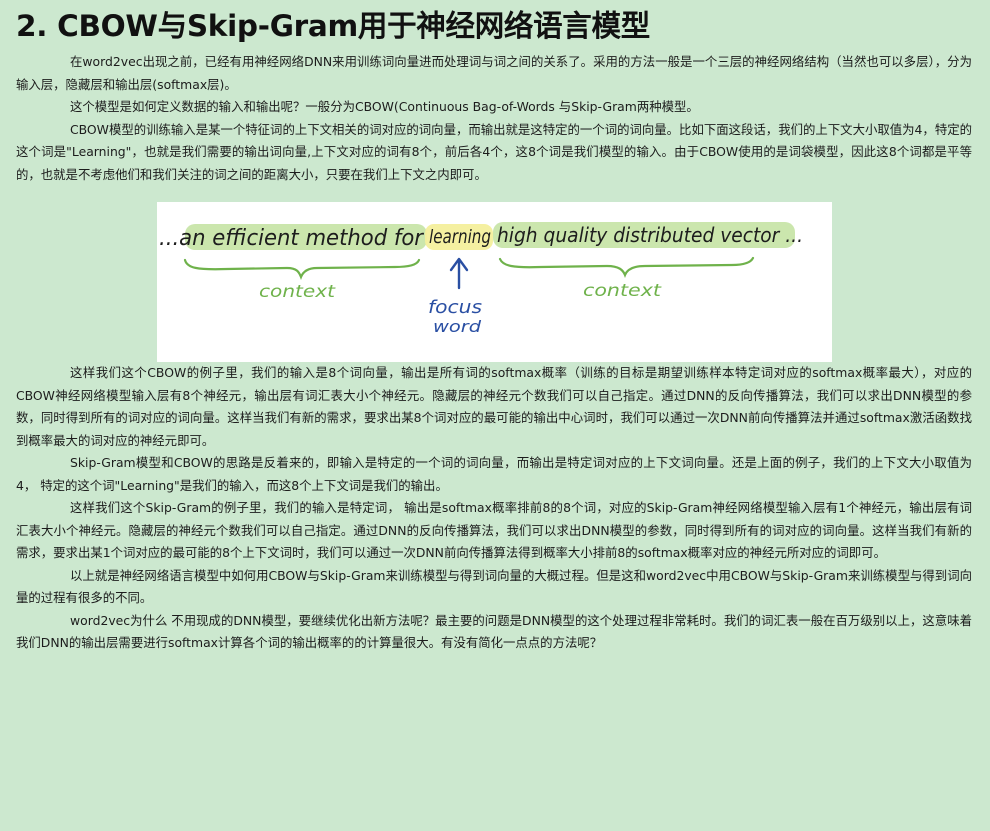 The height and width of the screenshot is (831, 990). I want to click on focus-label-line2: word, so click(457, 326).